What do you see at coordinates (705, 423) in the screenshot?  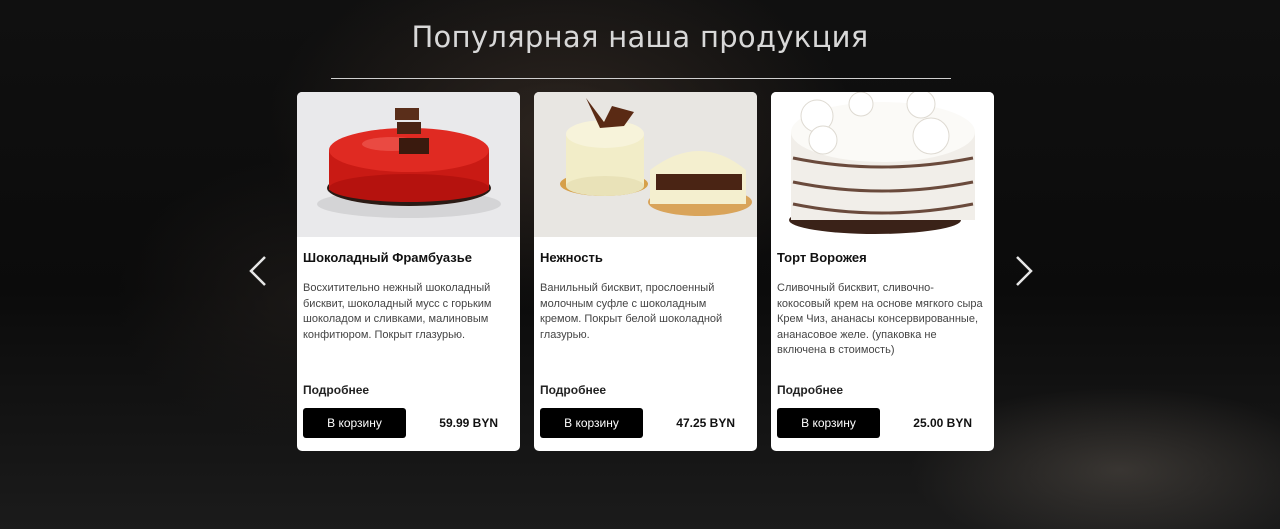 I see `product-price: 47.25 BYN` at bounding box center [705, 423].